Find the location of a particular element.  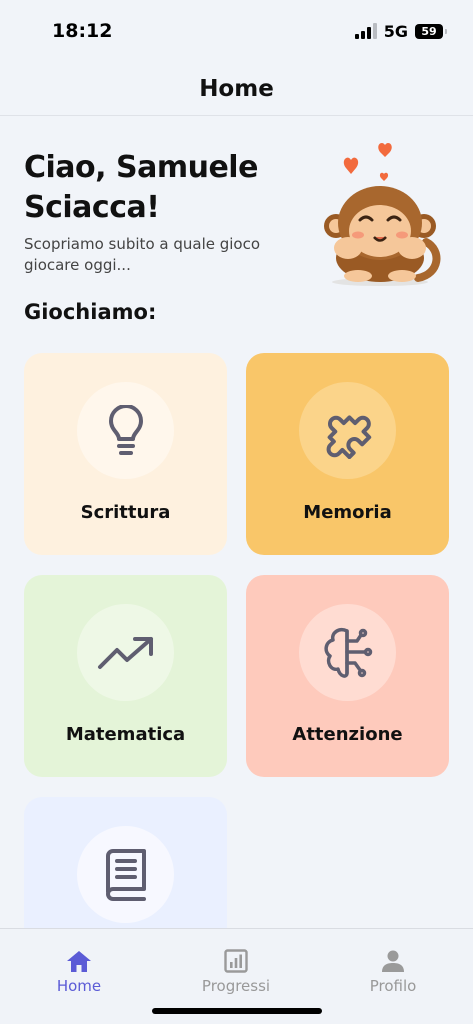

status-indicators: 5G 59 is located at coordinates (400, 31).